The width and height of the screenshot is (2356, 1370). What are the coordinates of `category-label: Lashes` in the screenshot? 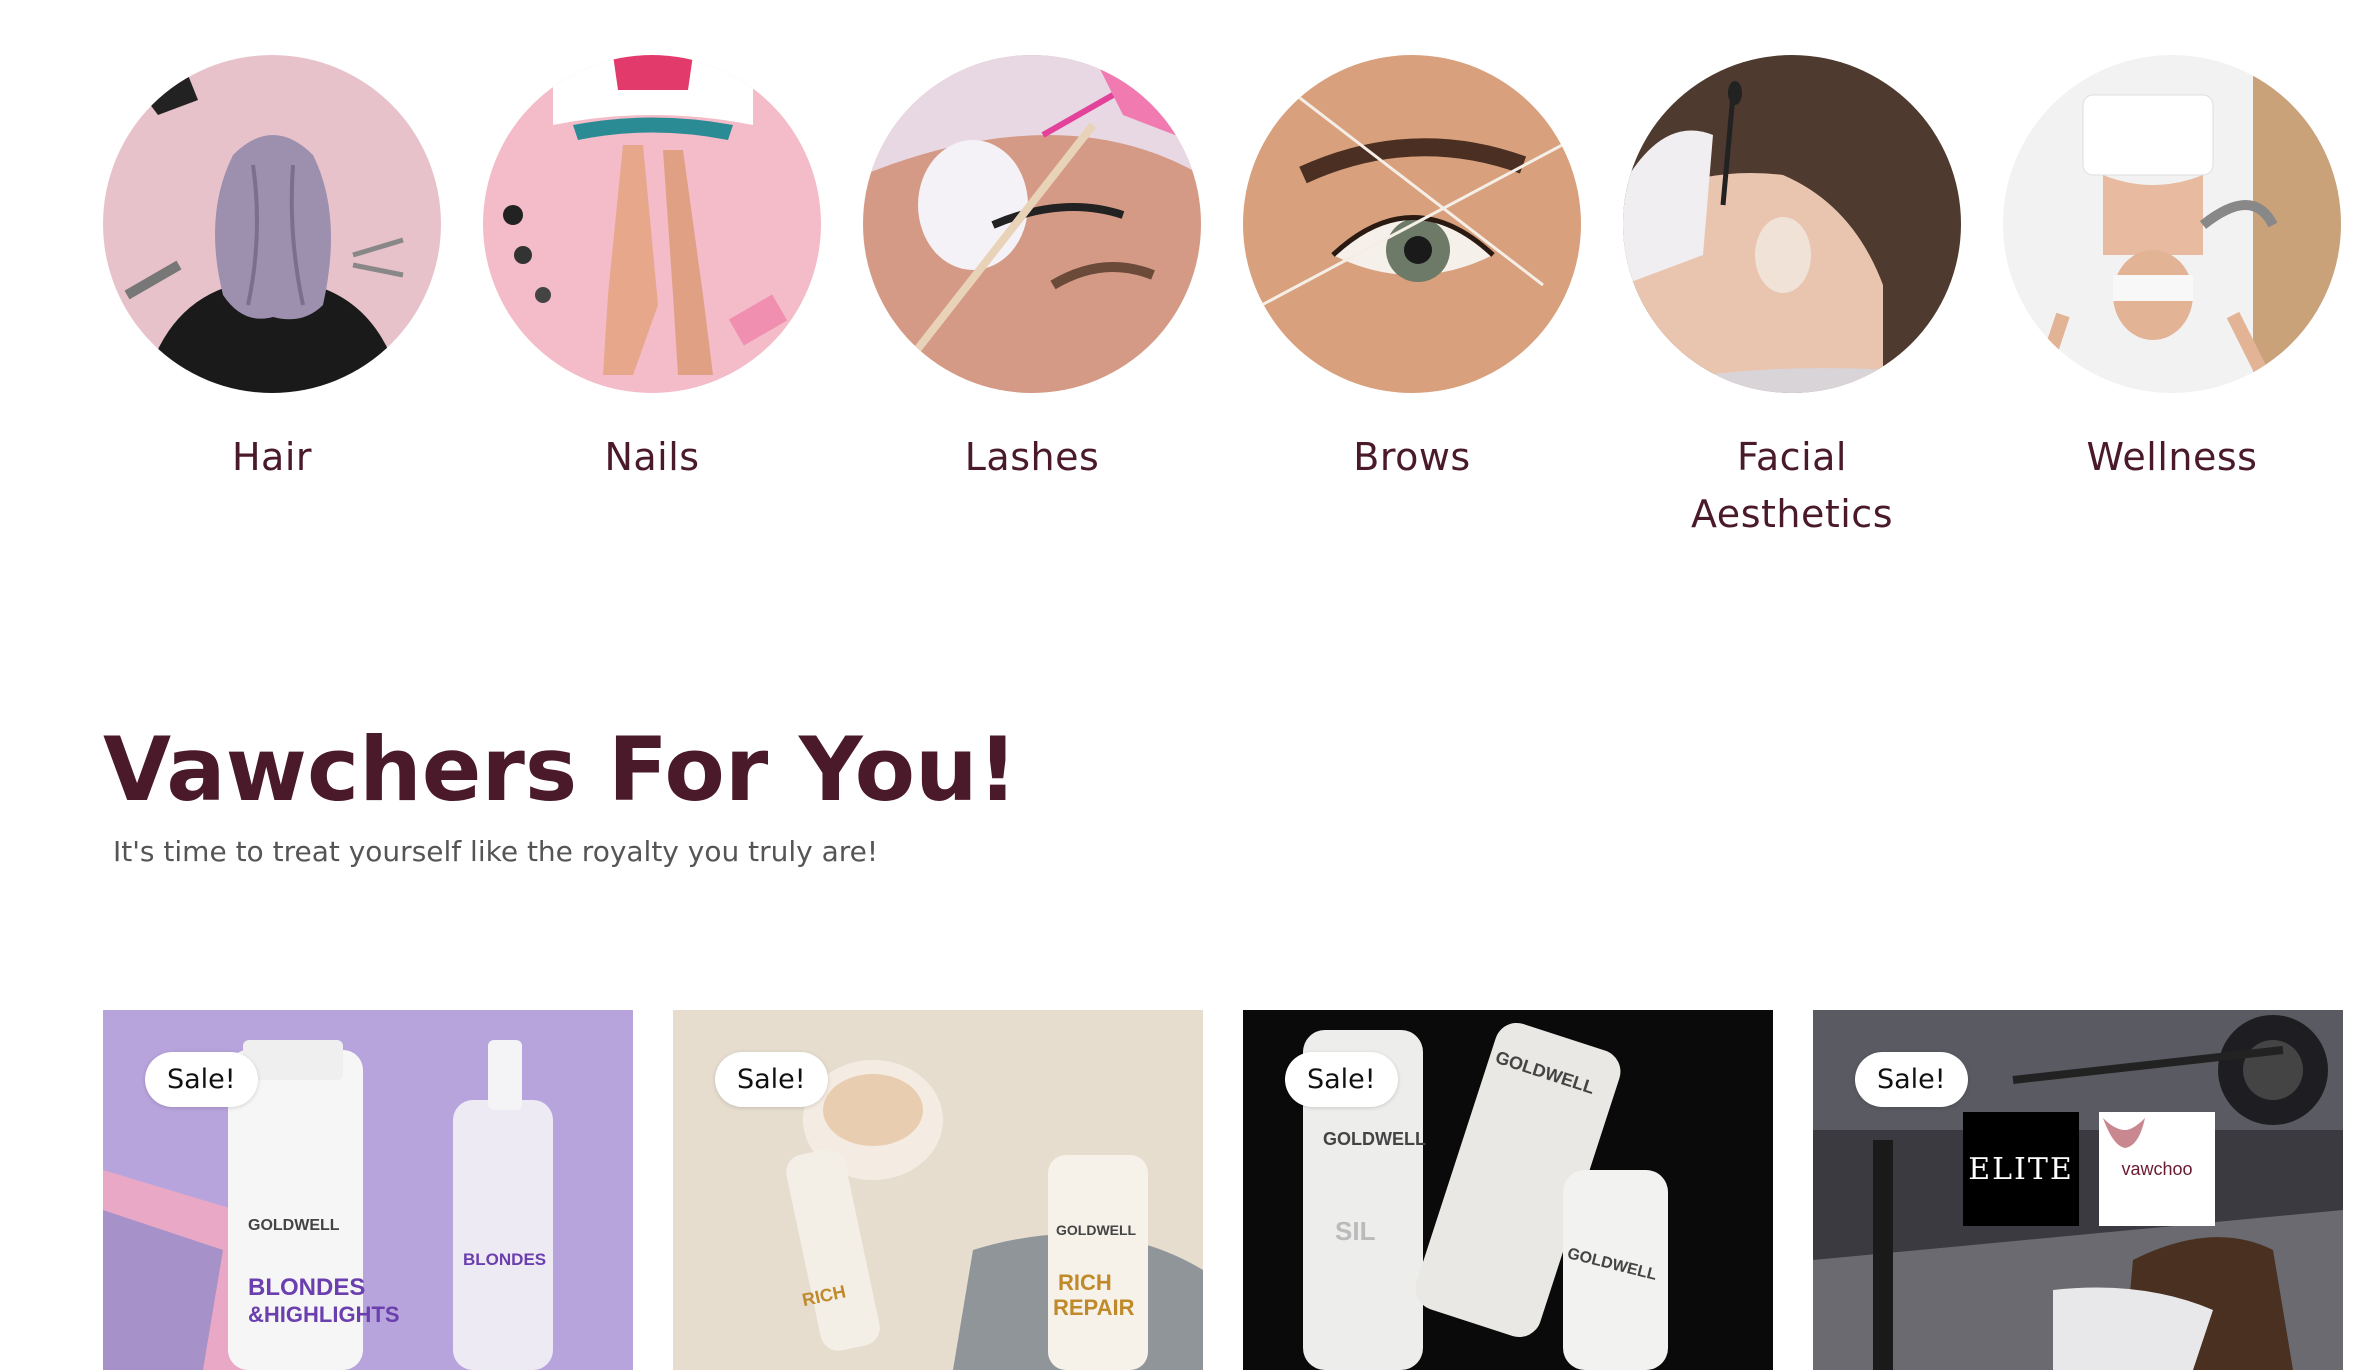 It's located at (1032, 457).